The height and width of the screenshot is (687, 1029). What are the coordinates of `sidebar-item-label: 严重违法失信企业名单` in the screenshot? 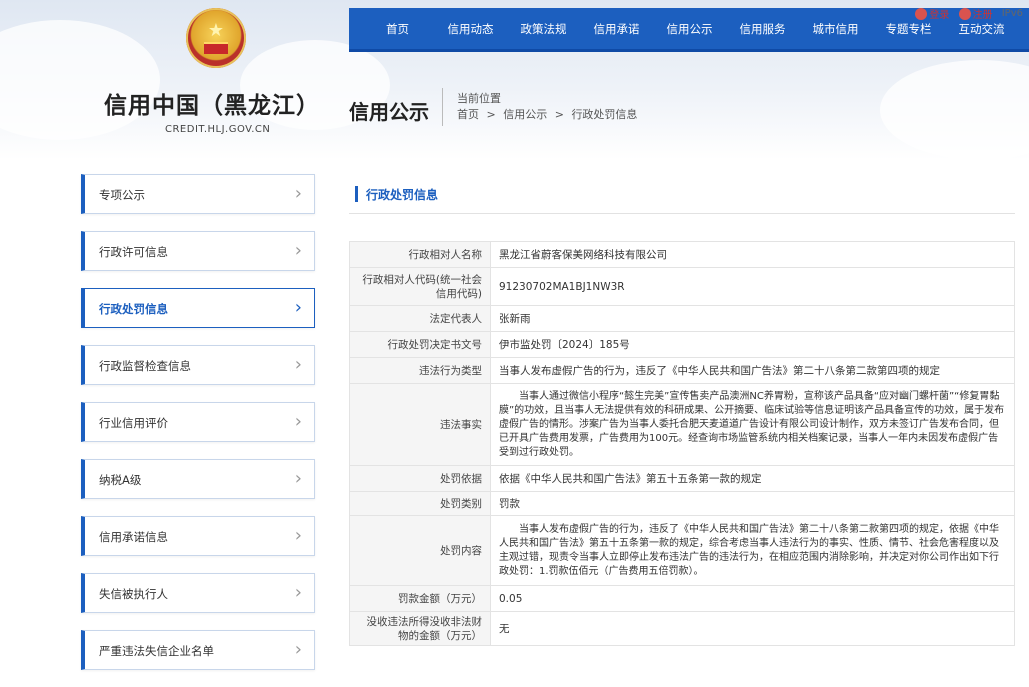 It's located at (156, 651).